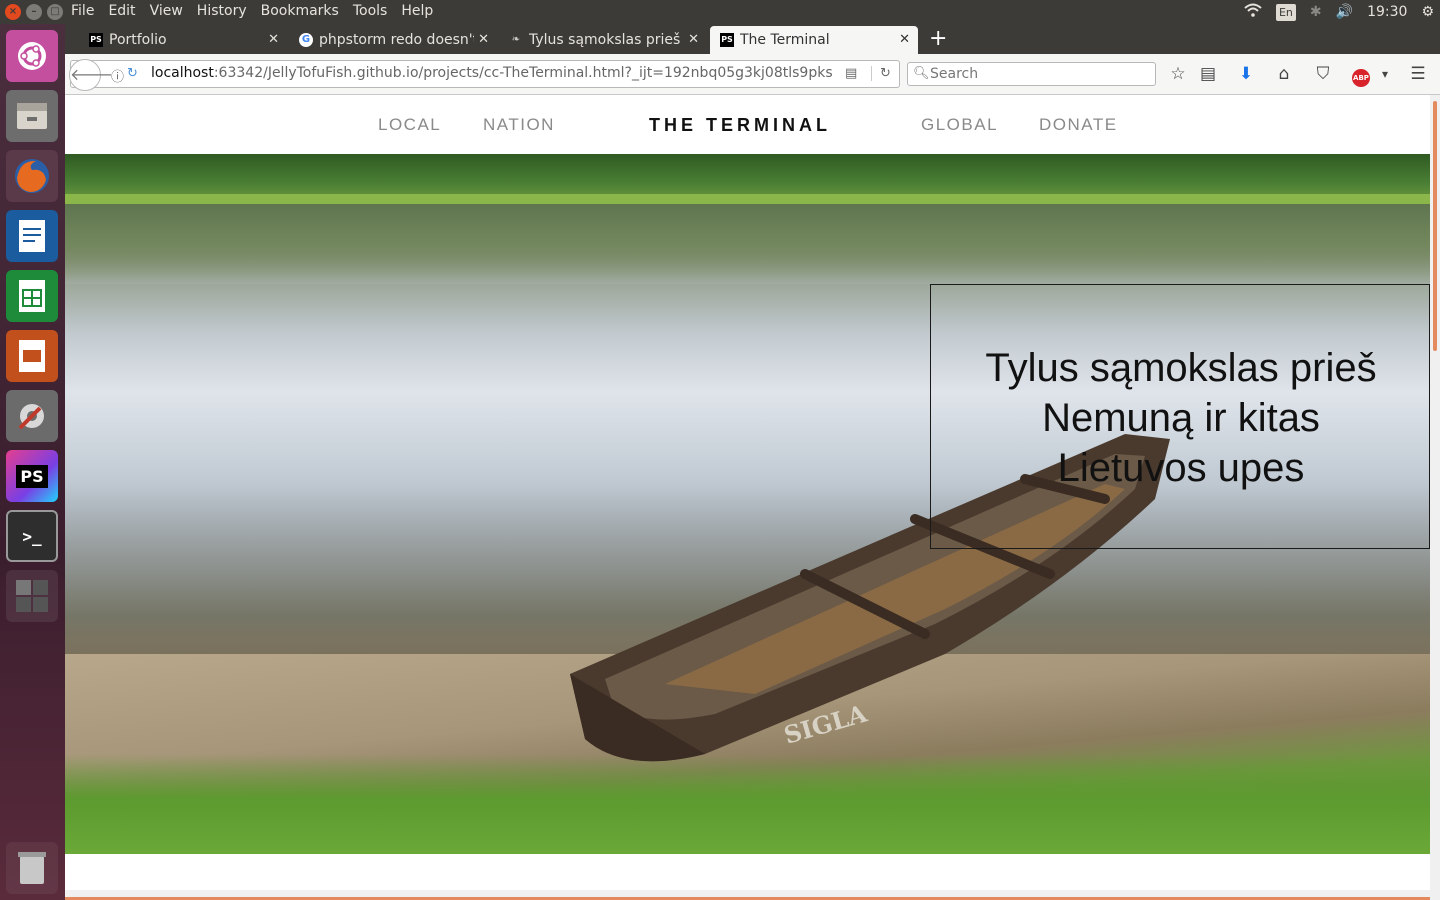  I want to click on menu-tools: Tools, so click(370, 11).